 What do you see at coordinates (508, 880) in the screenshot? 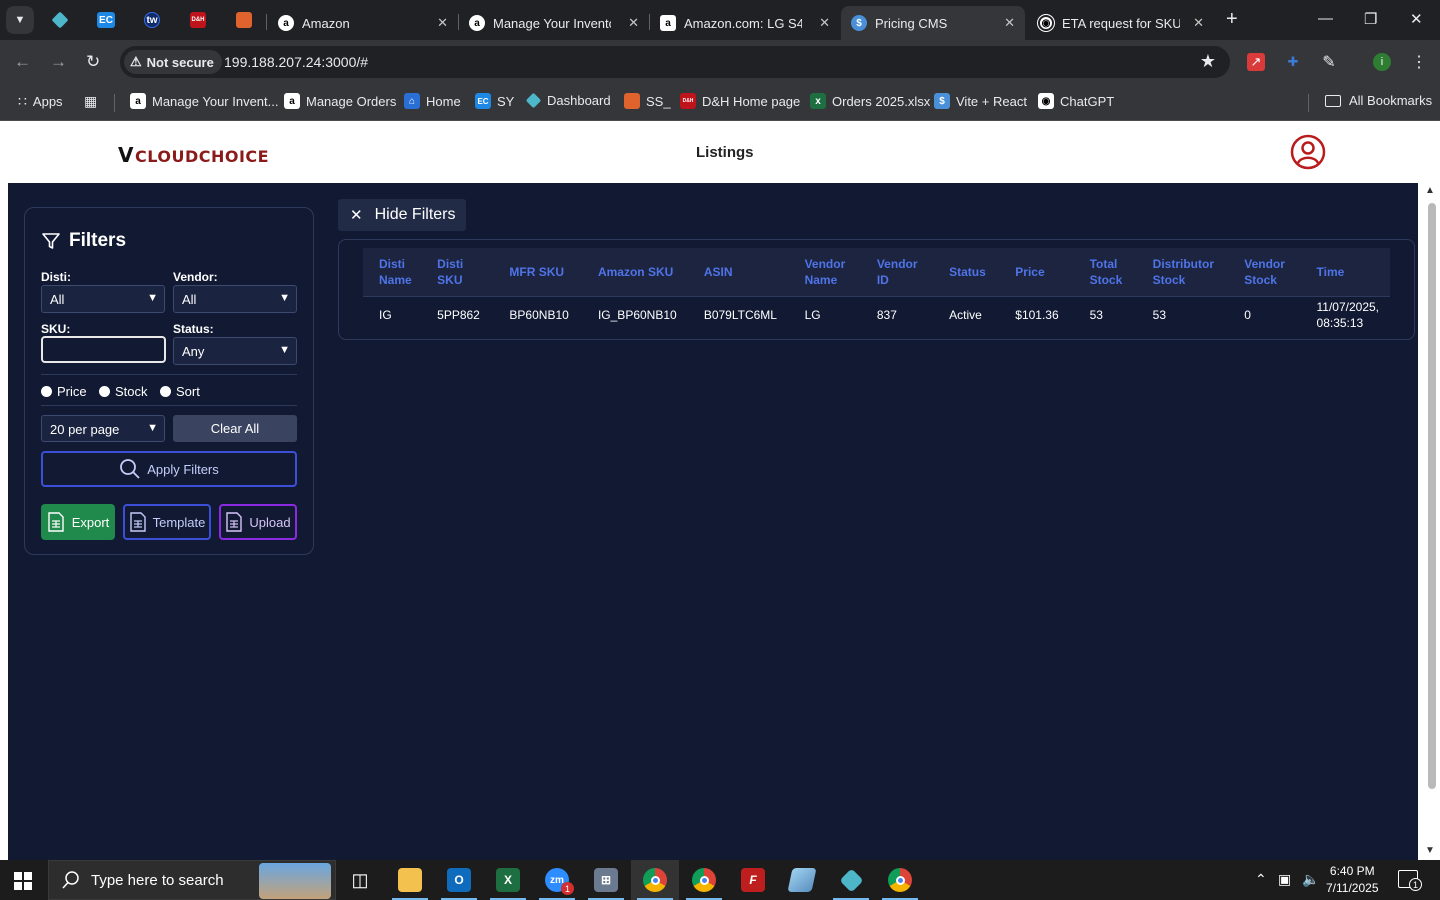
I see `taskbar-excel: X` at bounding box center [508, 880].